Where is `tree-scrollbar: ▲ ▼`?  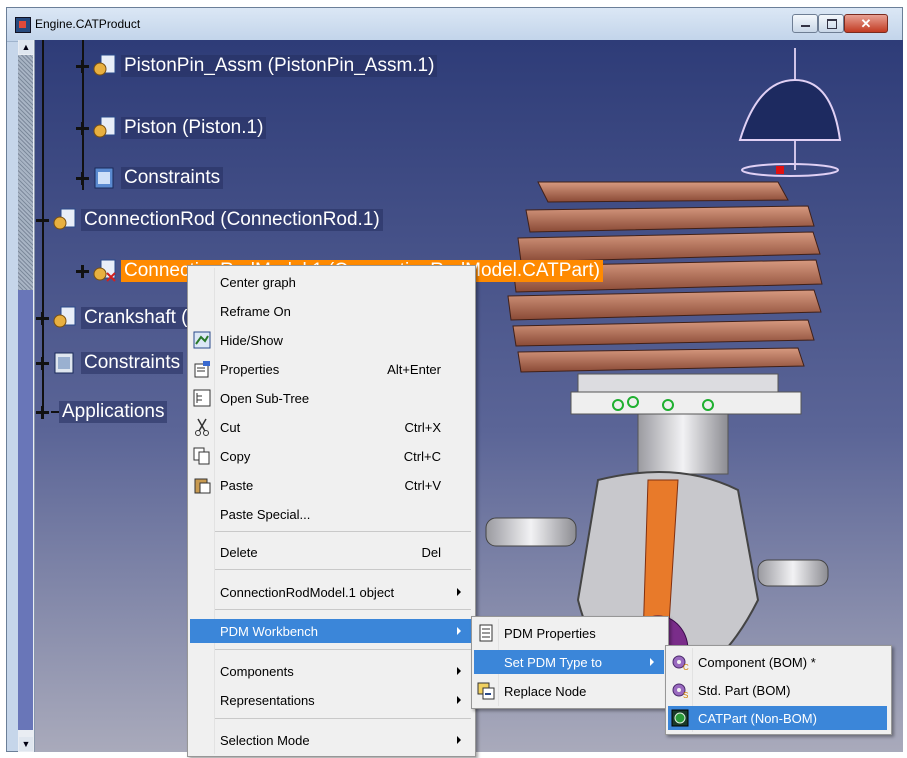 tree-scrollbar: ▲ ▼ is located at coordinates (26, 396).